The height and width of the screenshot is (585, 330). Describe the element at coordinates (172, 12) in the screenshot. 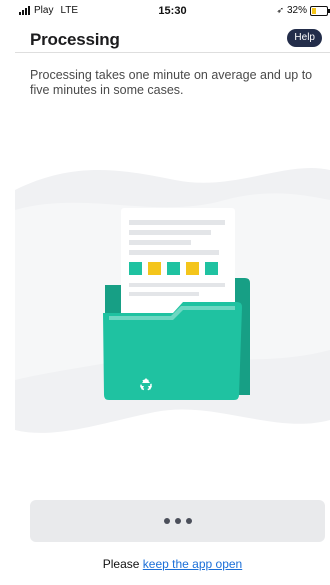

I see `status-bar: Play LTE 15:30 ➶ 32%` at that location.